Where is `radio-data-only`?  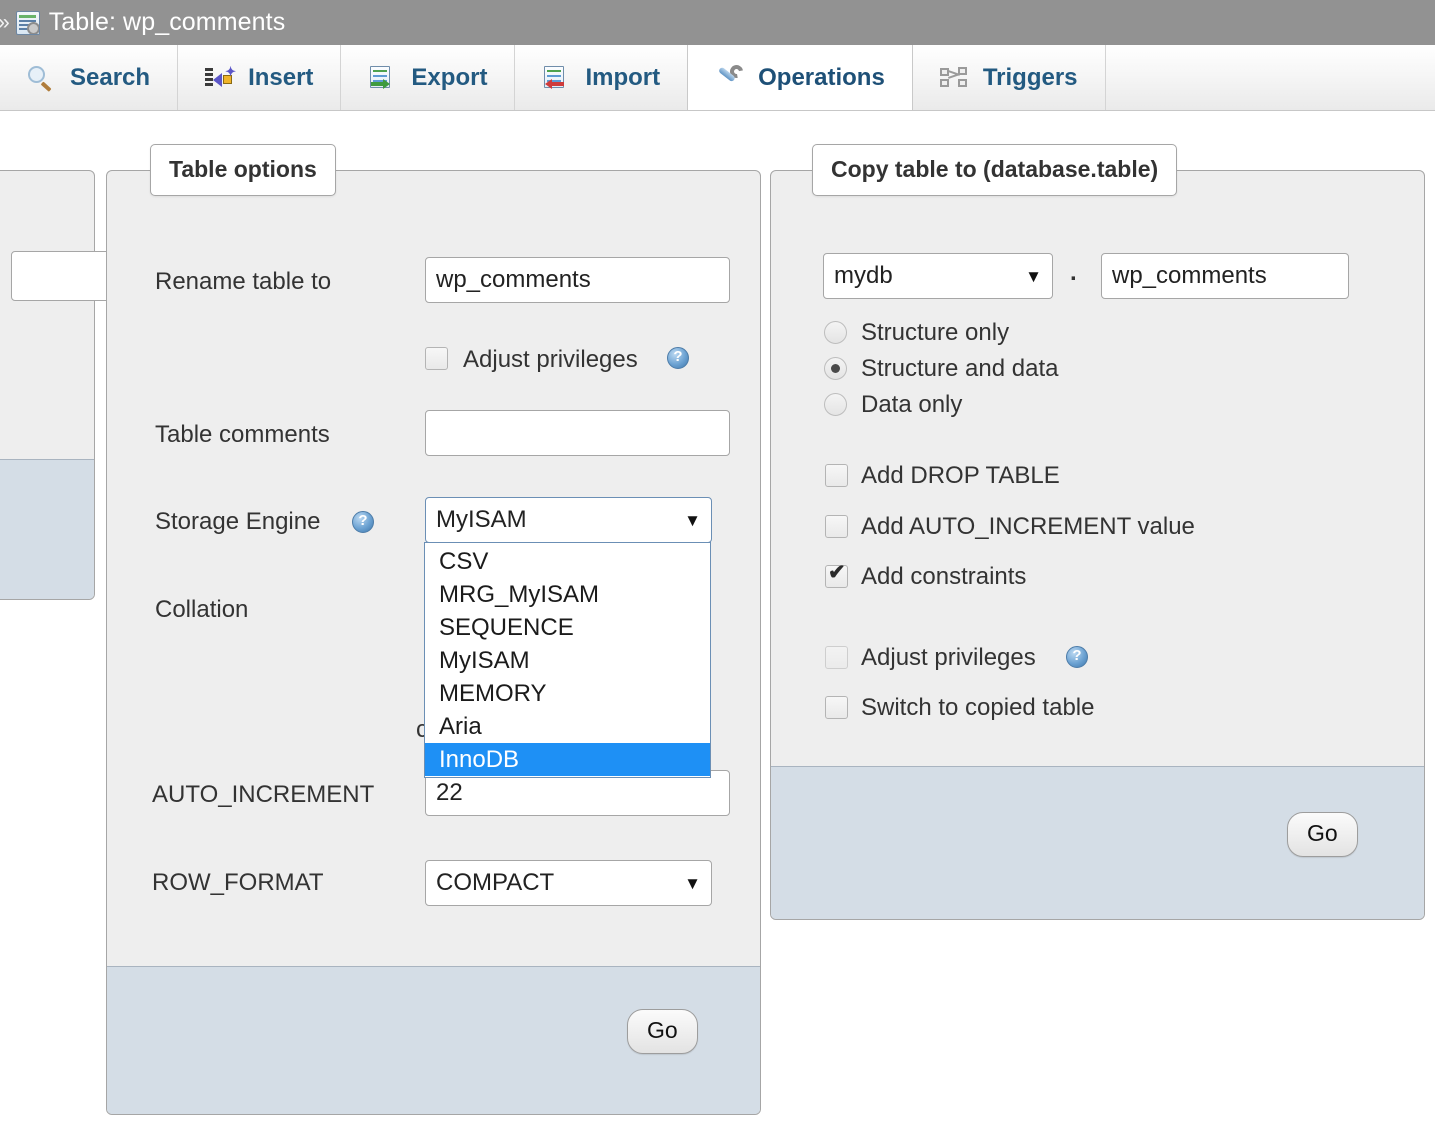
radio-data-only is located at coordinates (835, 404).